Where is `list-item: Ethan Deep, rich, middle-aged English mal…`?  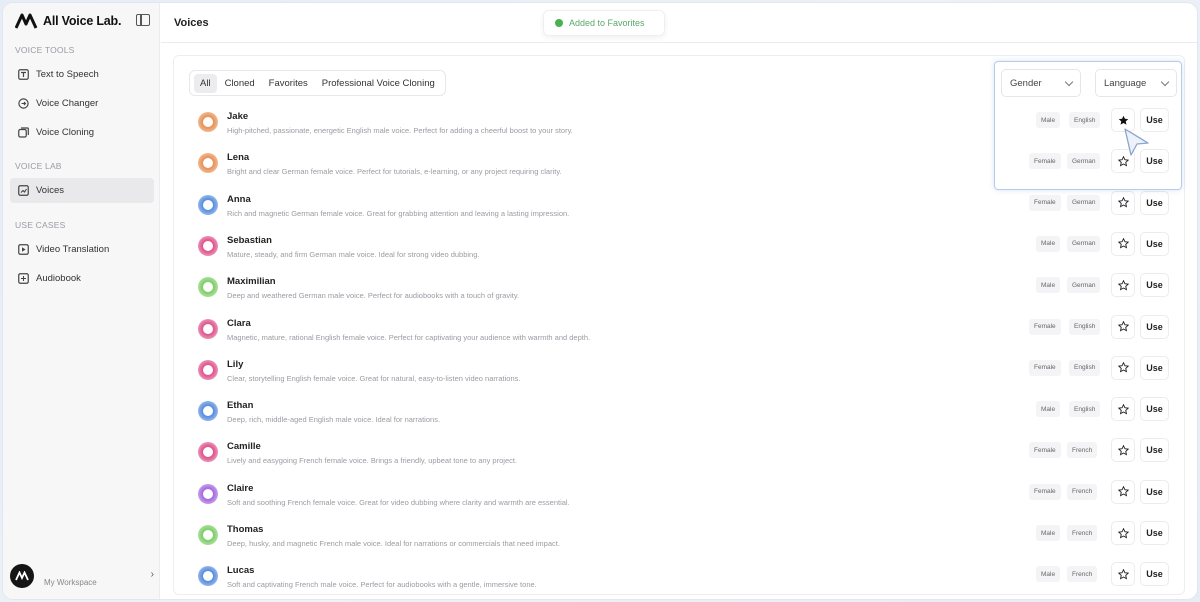 list-item: Ethan Deep, rich, middle-aged English mal… is located at coordinates (679, 417).